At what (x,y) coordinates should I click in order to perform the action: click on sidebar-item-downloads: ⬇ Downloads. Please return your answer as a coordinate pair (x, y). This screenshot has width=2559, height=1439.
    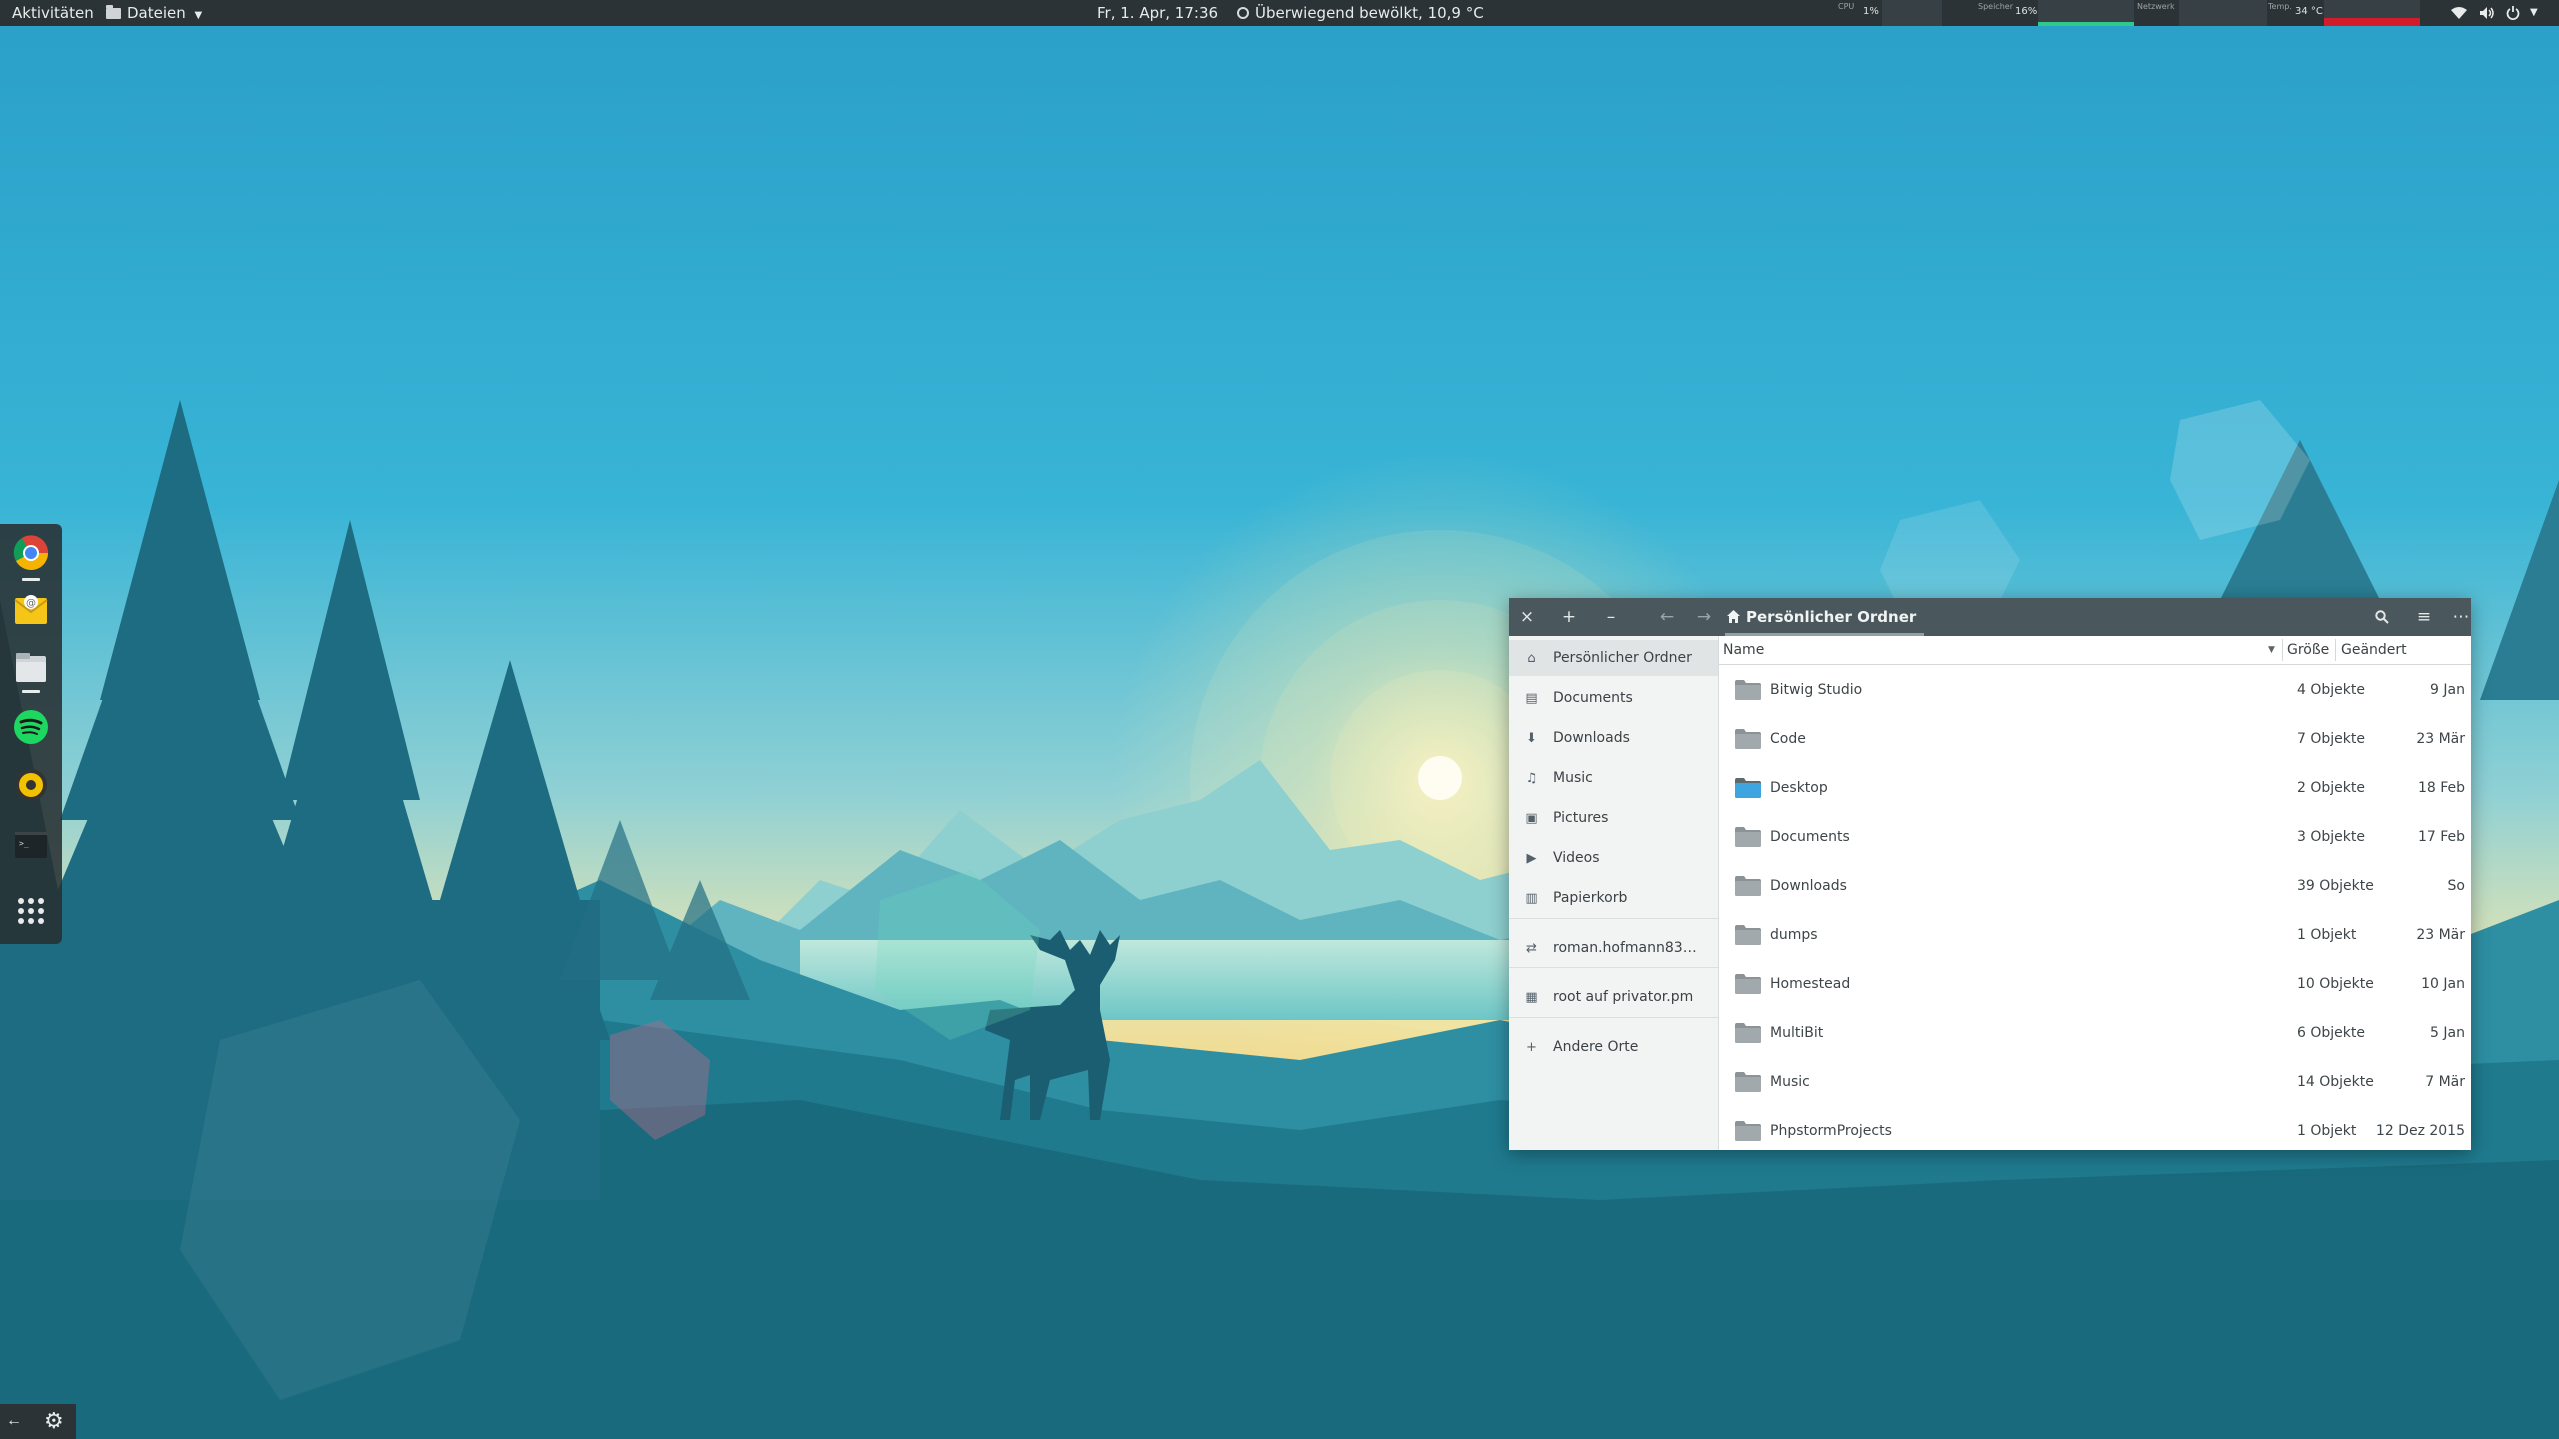
    Looking at the image, I should click on (1613, 738).